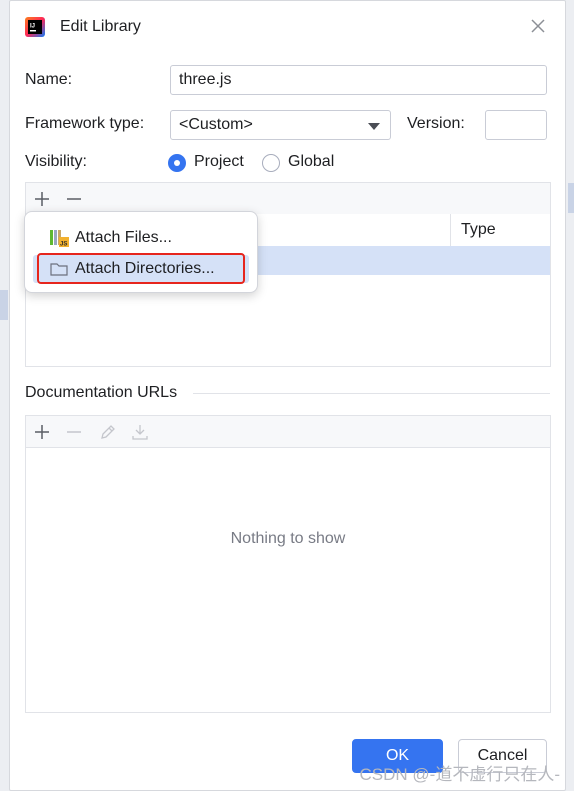  Describe the element at coordinates (459, 774) in the screenshot. I see `watermark-text: CSDN @-道不虚行只在人-` at that location.